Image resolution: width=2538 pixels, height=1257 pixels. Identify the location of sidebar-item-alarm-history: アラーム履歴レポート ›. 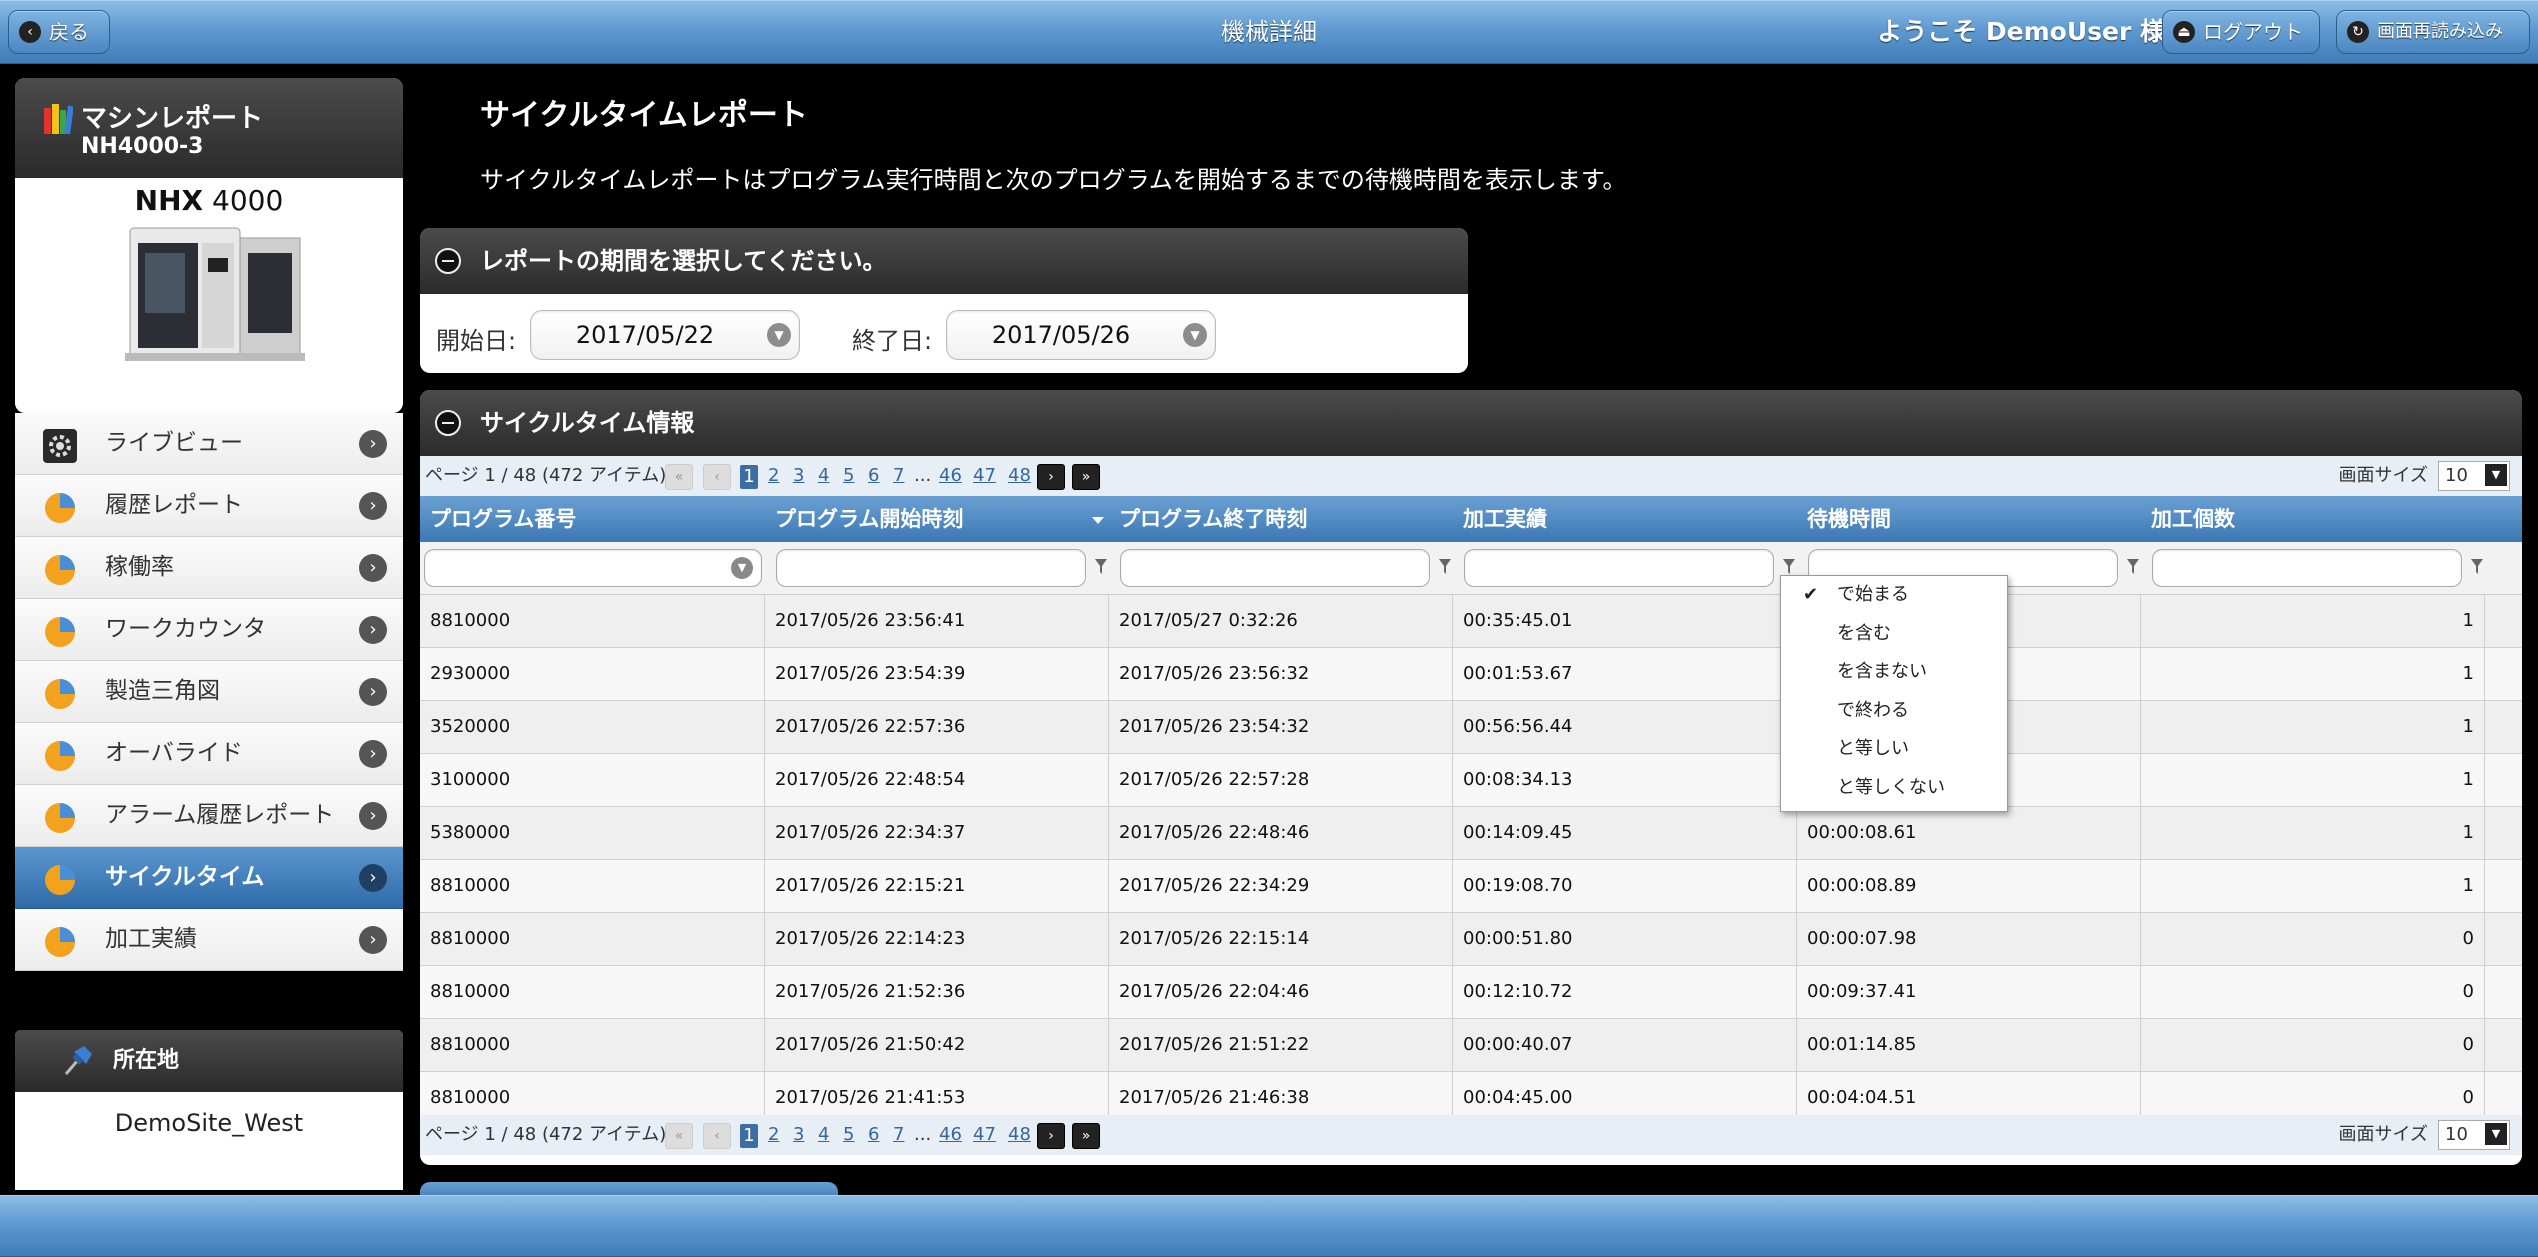
(209, 816).